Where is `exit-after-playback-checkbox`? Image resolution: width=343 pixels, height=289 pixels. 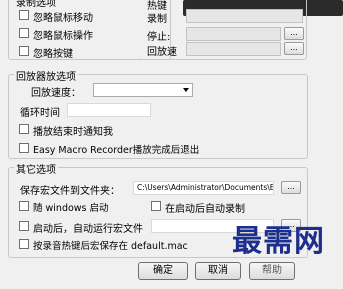
exit-after-playback-checkbox is located at coordinates (24, 148).